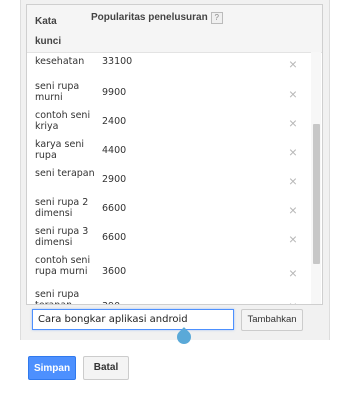  I want to click on row-keyword: seni rupa 3 dimensi, so click(62, 237).